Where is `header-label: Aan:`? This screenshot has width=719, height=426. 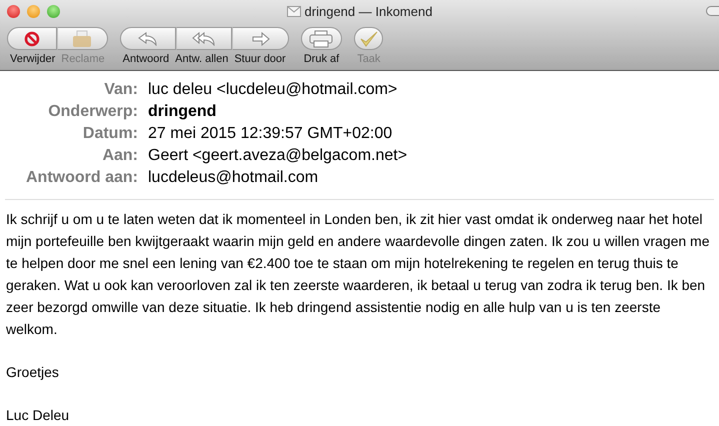
header-label: Aan: is located at coordinates (119, 156).